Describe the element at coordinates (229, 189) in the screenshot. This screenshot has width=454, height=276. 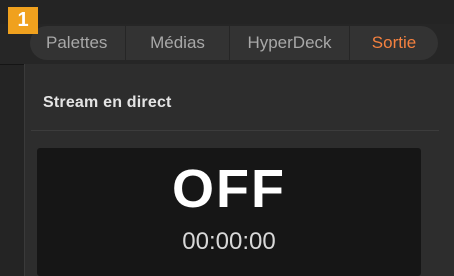
I see `stream-status: OFF` at that location.